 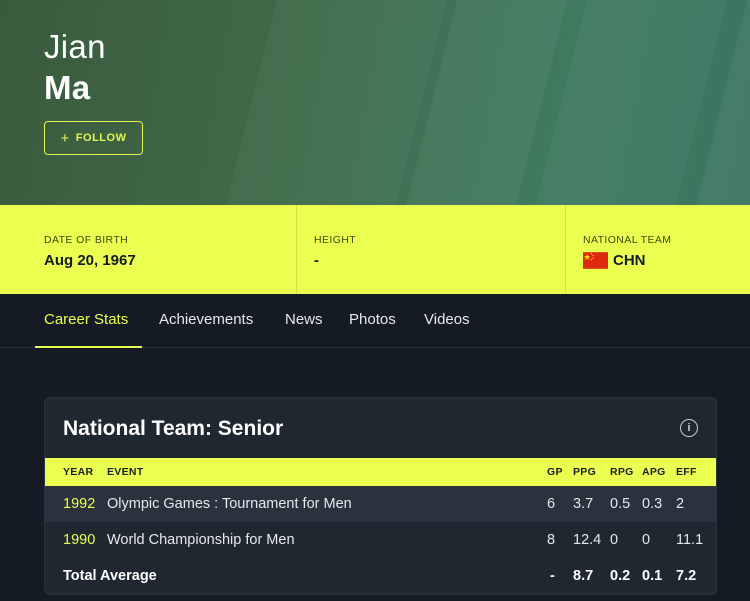 What do you see at coordinates (229, 504) in the screenshot?
I see `event-name: Olympic Games : Tournament for Men` at bounding box center [229, 504].